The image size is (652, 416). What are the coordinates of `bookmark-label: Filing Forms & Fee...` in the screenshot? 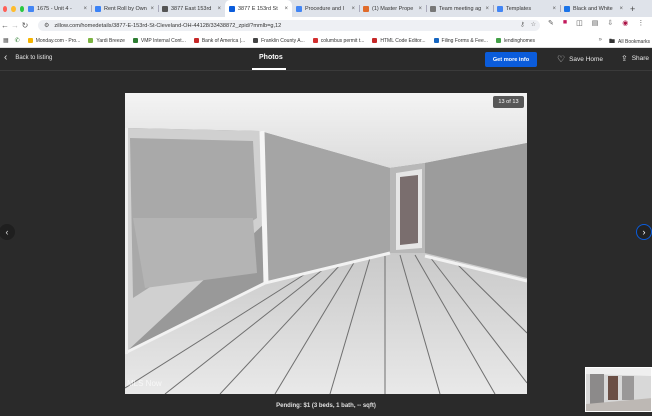 It's located at (464, 40).